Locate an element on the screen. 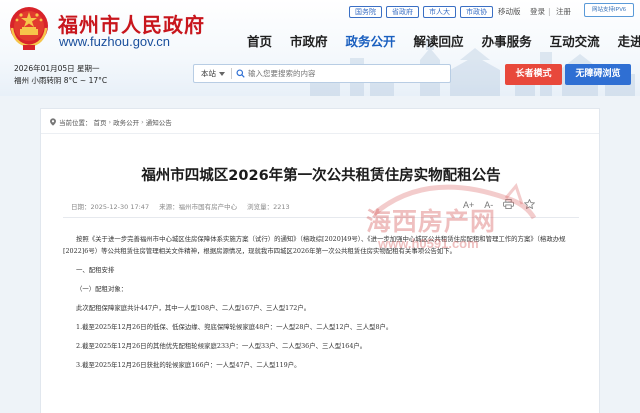 The height and width of the screenshot is (413, 640). view-count: 浏览量：2213 is located at coordinates (268, 207).